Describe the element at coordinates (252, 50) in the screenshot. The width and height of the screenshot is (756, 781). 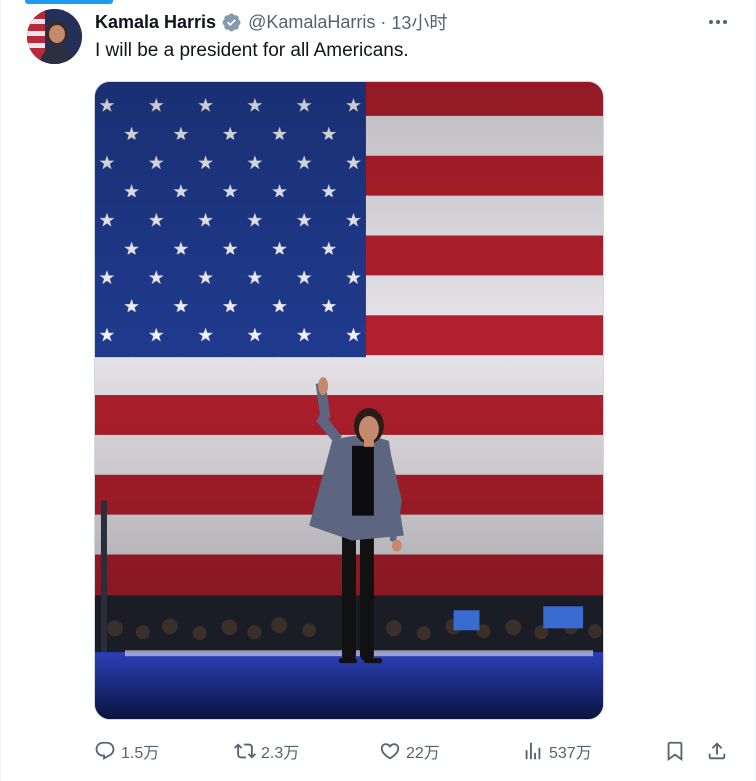
I see `tweet-text: I will be a president for all Americans.` at that location.